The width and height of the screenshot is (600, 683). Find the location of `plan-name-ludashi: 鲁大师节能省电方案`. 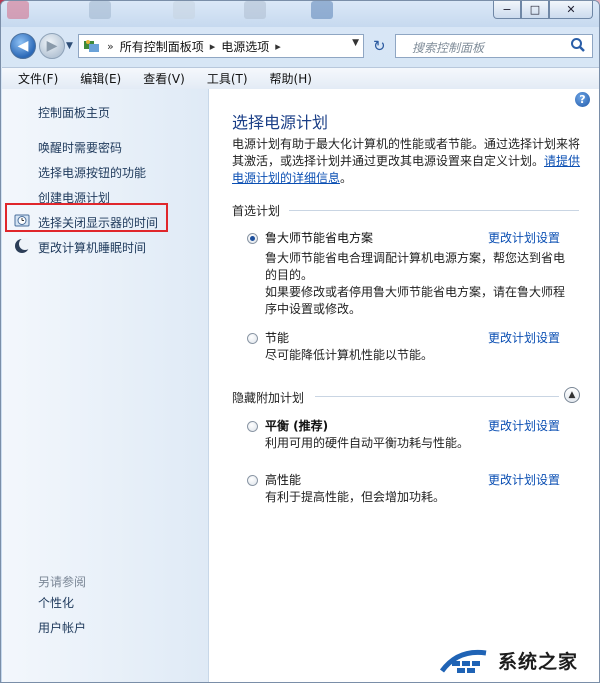

plan-name-ludashi: 鲁大师节能省电方案 is located at coordinates (319, 237).